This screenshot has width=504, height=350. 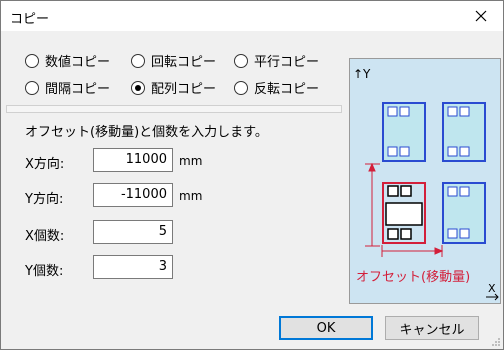 I want to click on close-button, so click(x=481, y=16).